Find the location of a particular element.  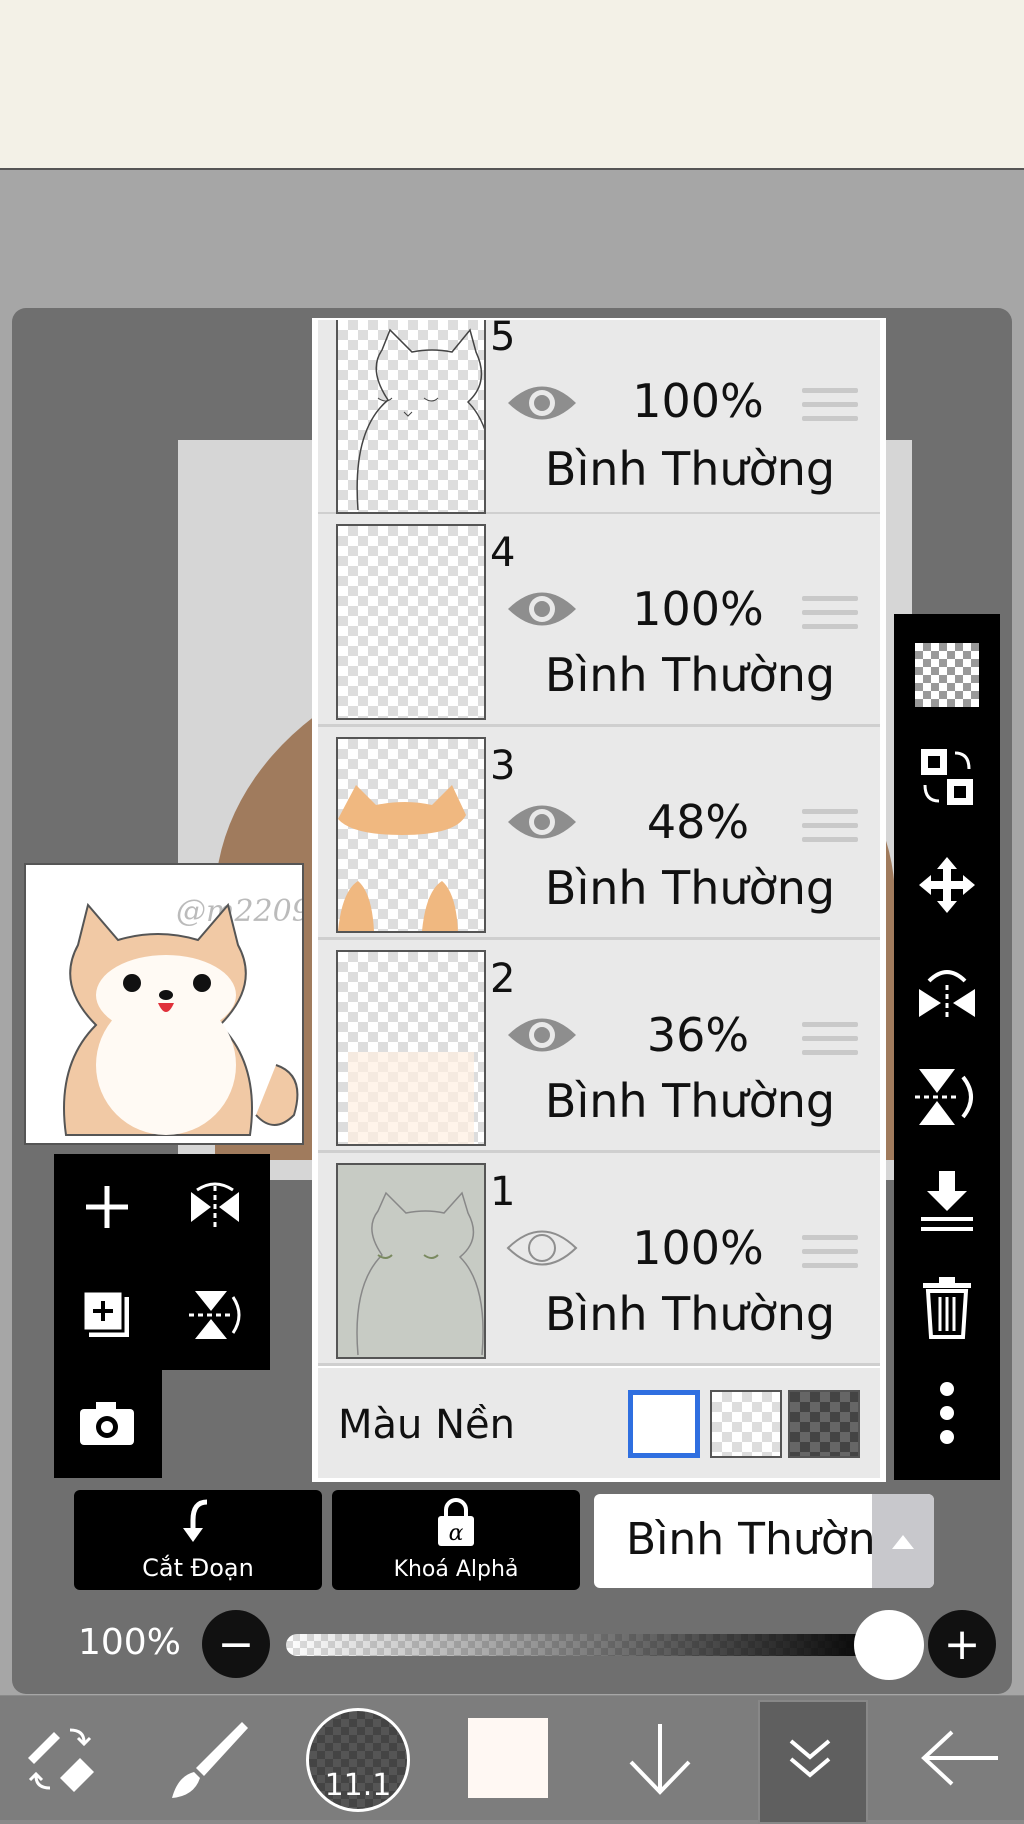

more-vertical-icon is located at coordinates (947, 1413).